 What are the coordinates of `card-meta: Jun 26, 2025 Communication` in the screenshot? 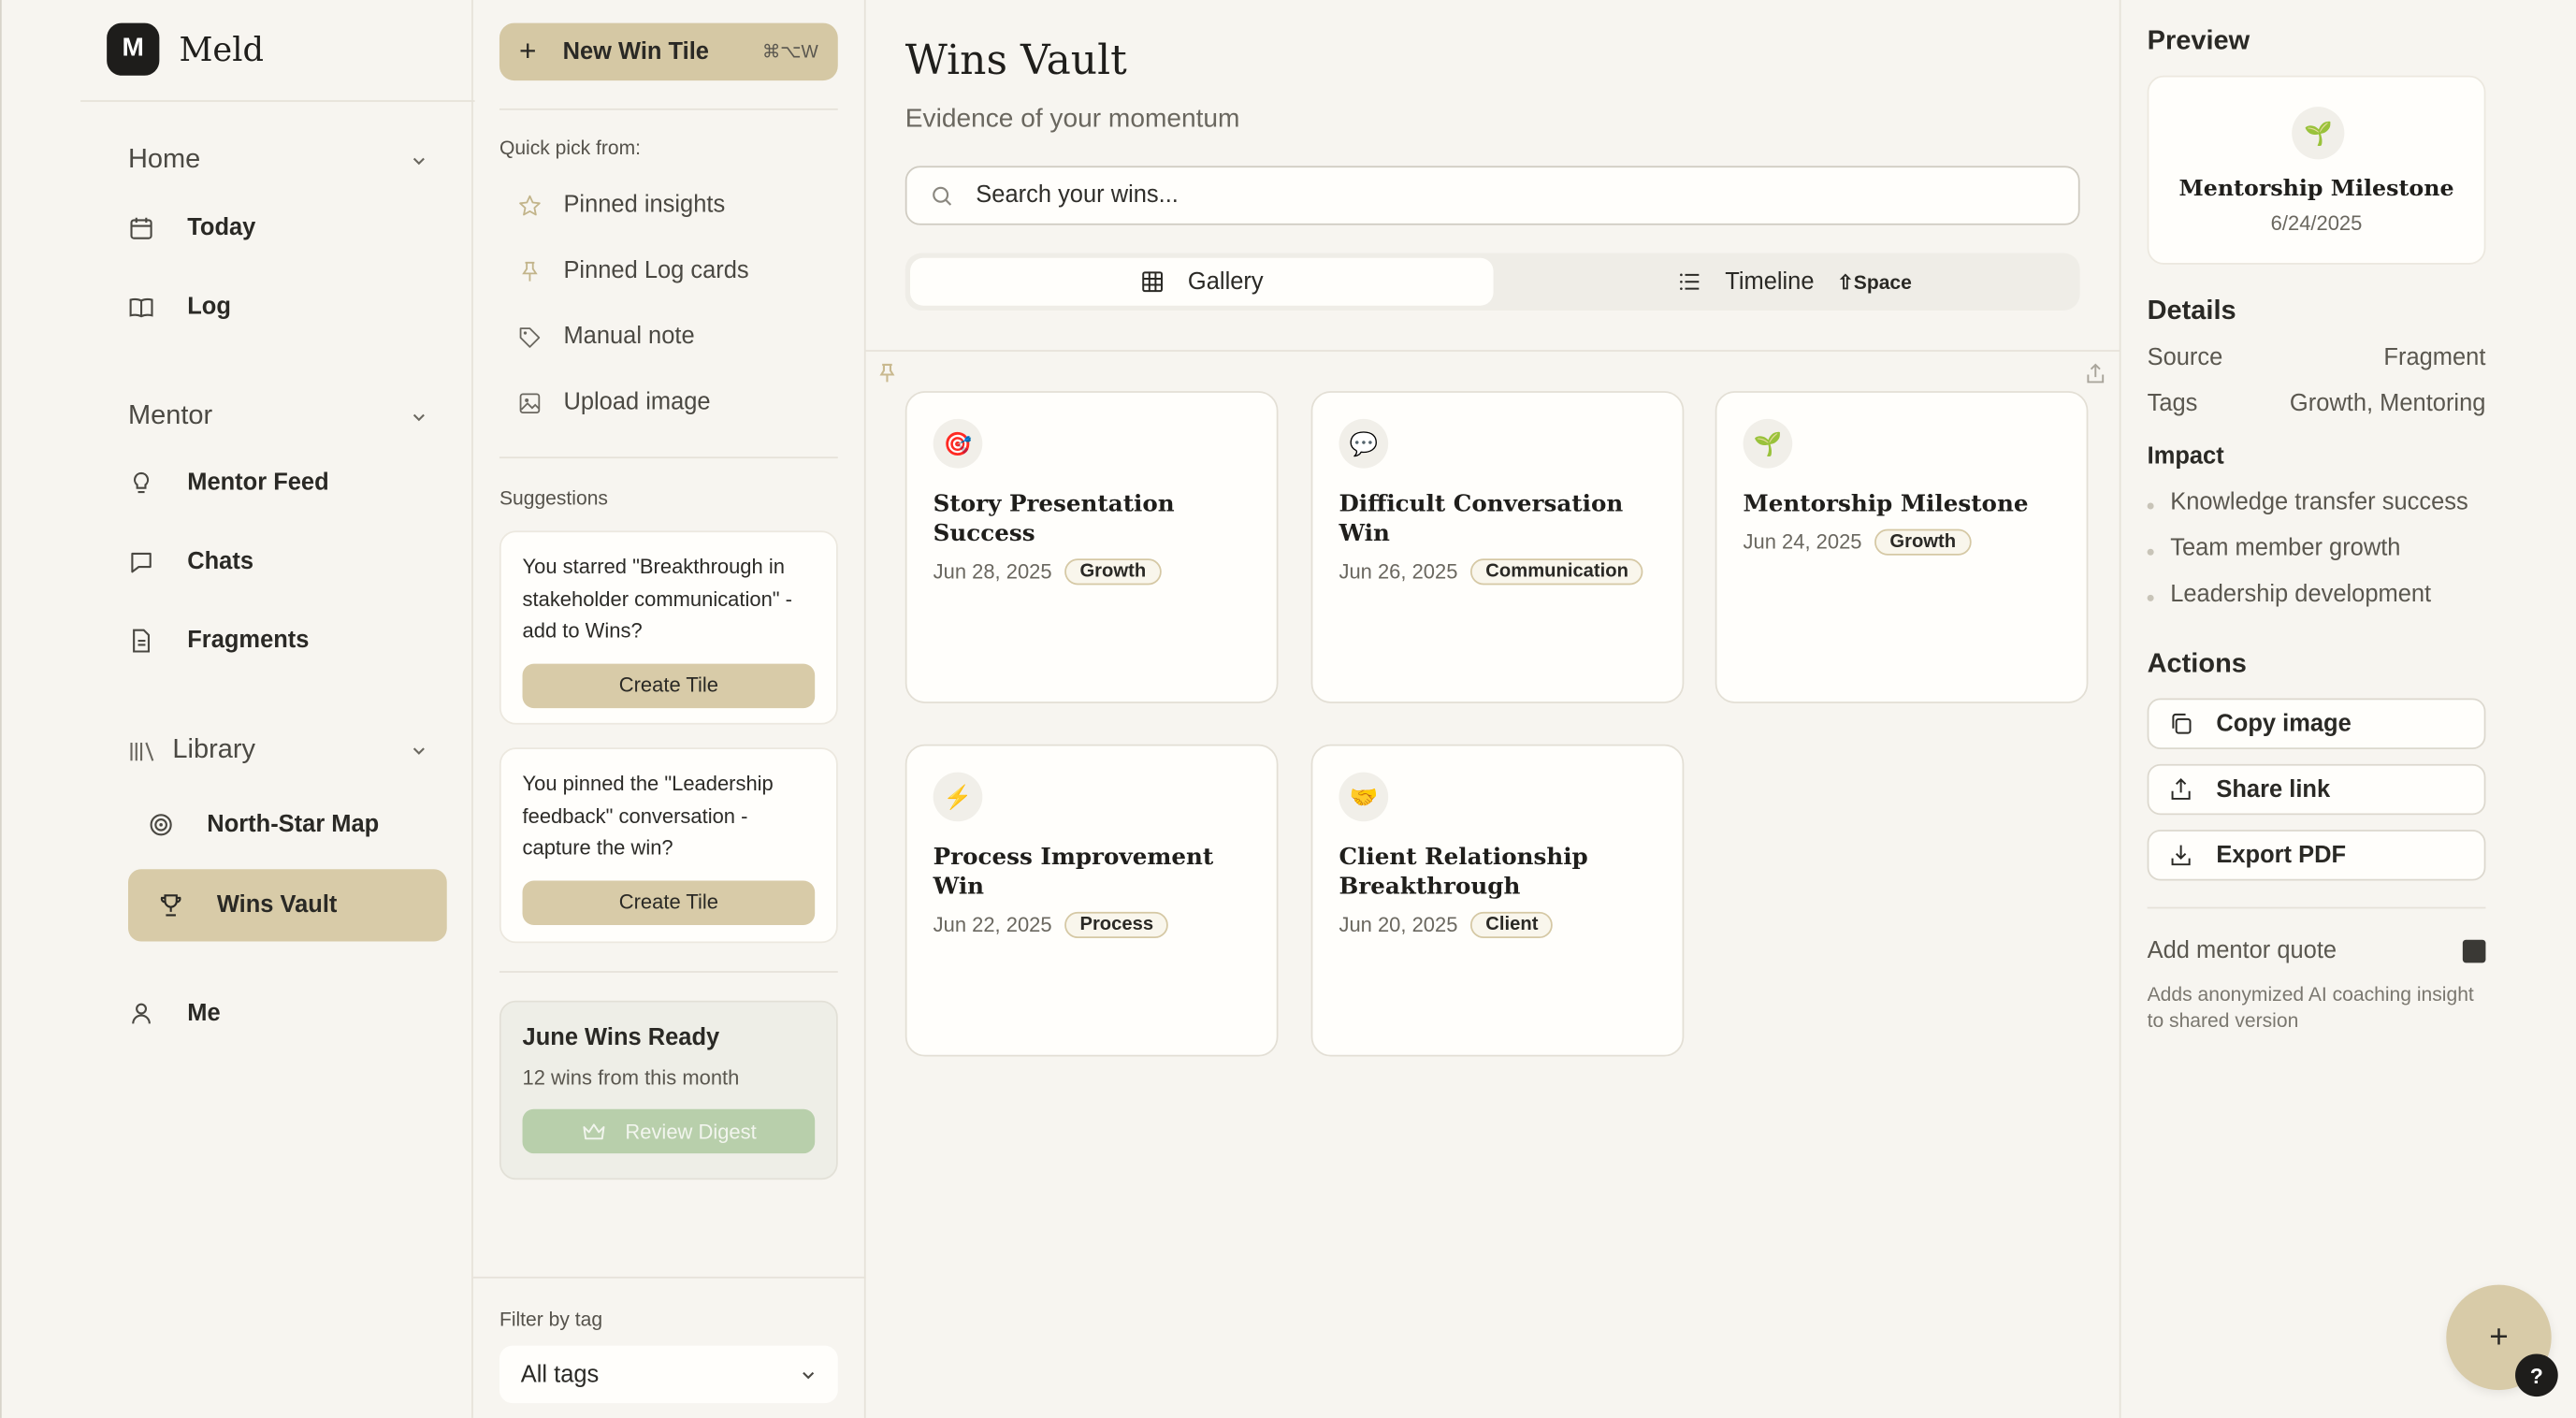 It's located at (1497, 572).